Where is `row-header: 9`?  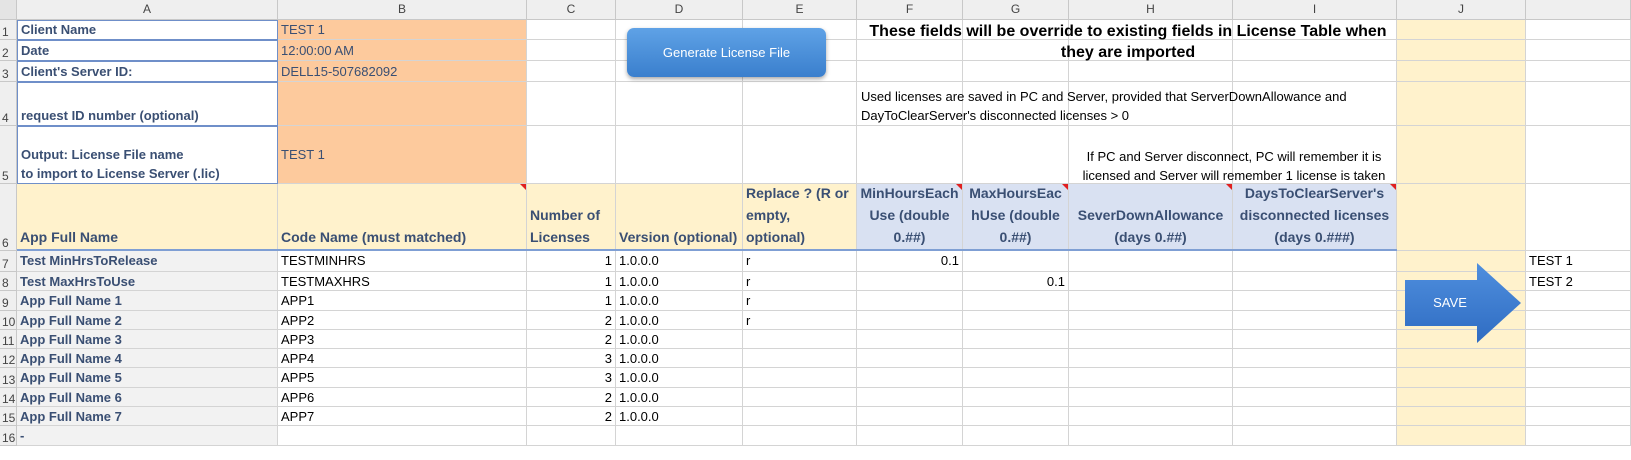
row-header: 9 is located at coordinates (8, 301).